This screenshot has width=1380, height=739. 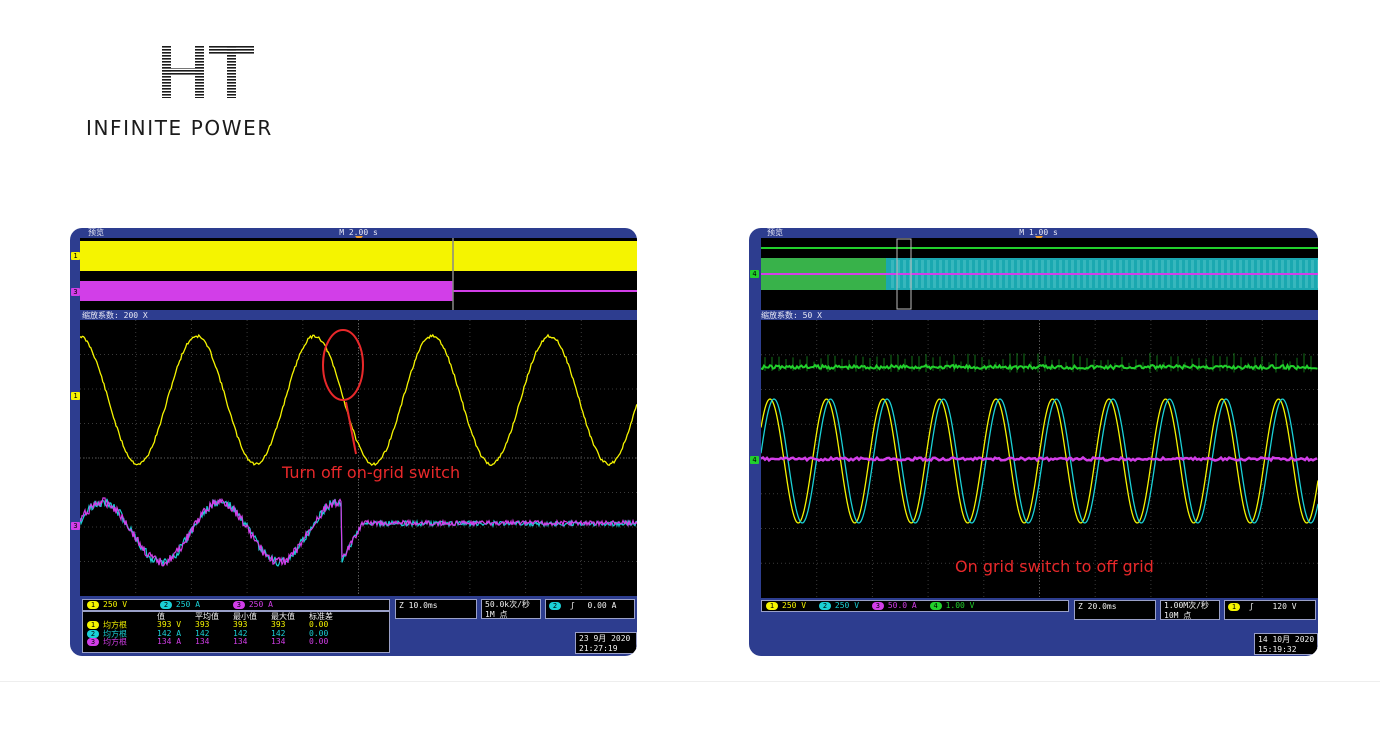 What do you see at coordinates (1234, 606) in the screenshot?
I see `trigger-channel-chip: 1` at bounding box center [1234, 606].